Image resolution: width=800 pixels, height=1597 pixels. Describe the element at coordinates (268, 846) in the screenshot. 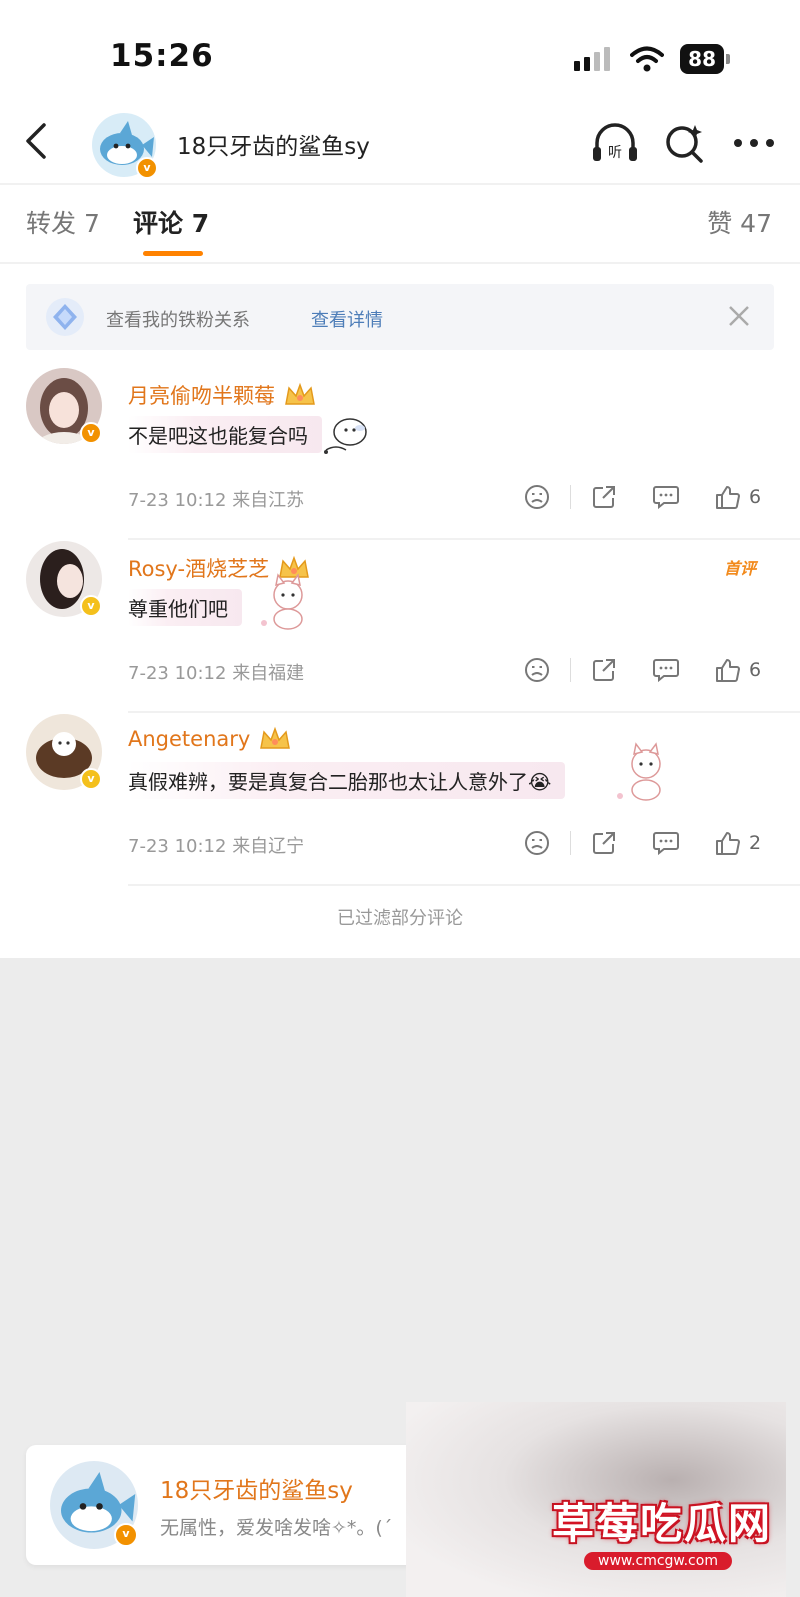

I see `comment-location: 来自辽宁` at that location.